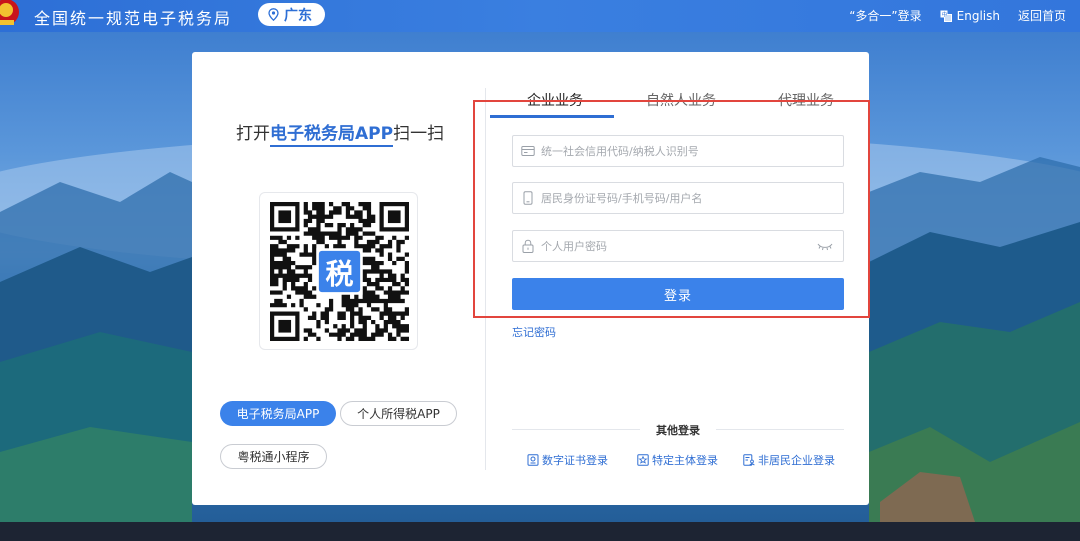 This screenshot has height=541, width=1080. Describe the element at coordinates (533, 460) in the screenshot. I see `certificate-icon` at that location.